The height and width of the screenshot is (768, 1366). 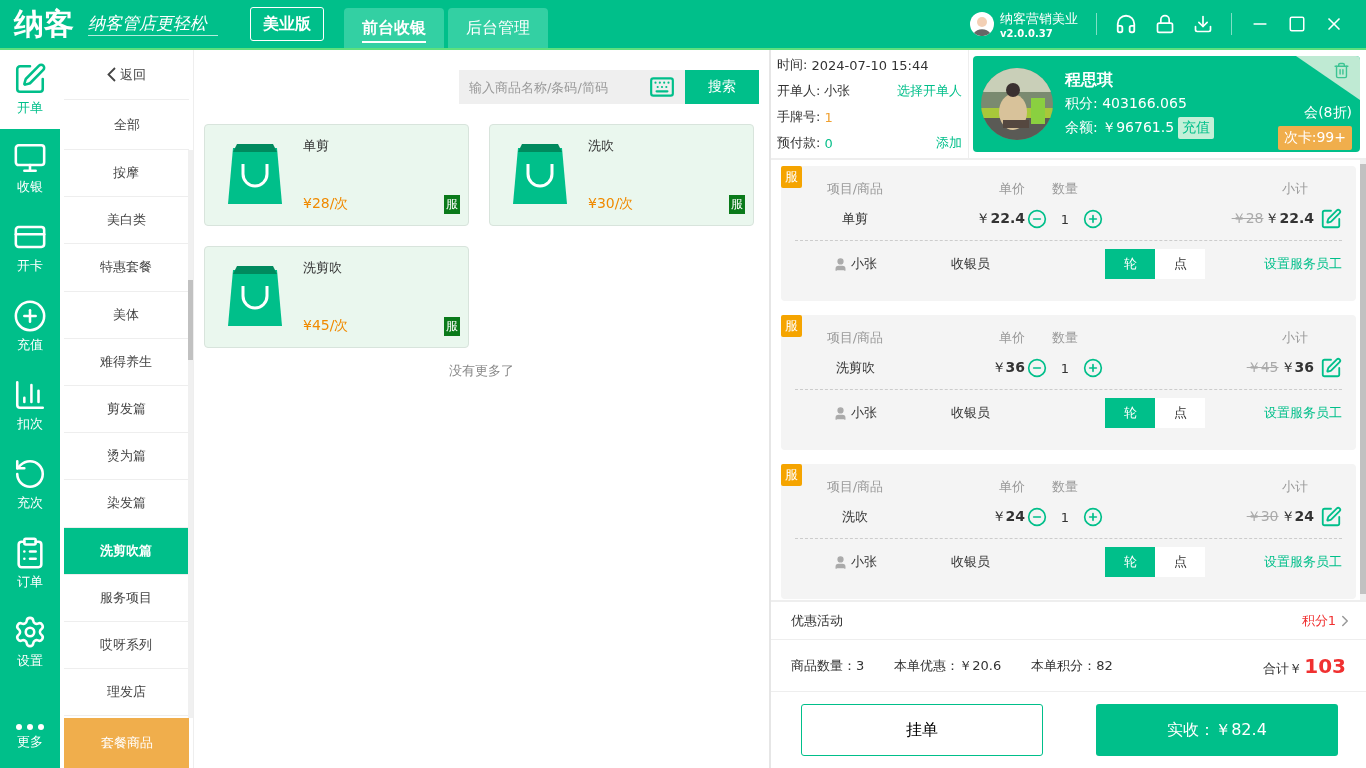 What do you see at coordinates (1289, 219) in the screenshot?
I see `subtotal-value: ￥22.4` at bounding box center [1289, 219].